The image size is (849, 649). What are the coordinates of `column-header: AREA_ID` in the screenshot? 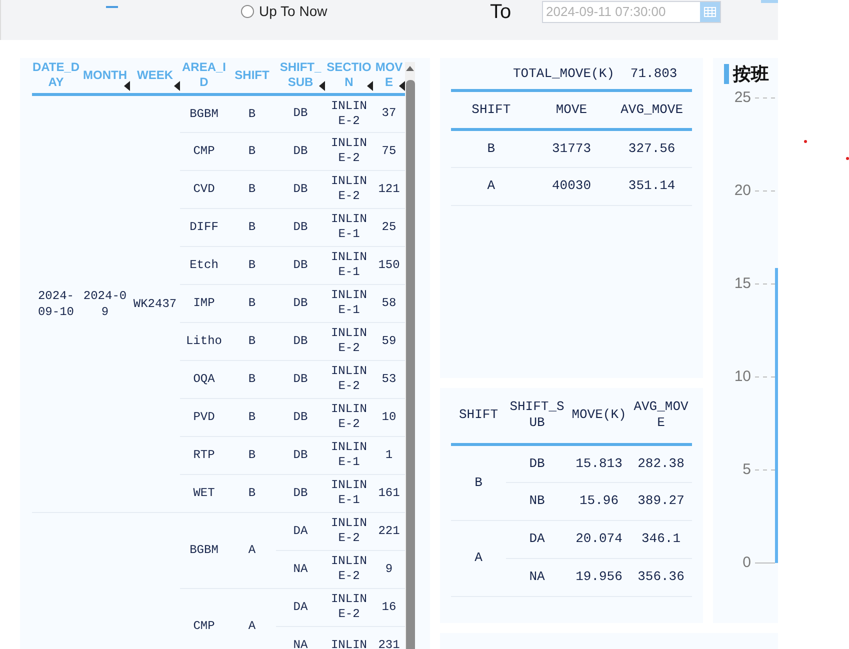 It's located at (204, 76).